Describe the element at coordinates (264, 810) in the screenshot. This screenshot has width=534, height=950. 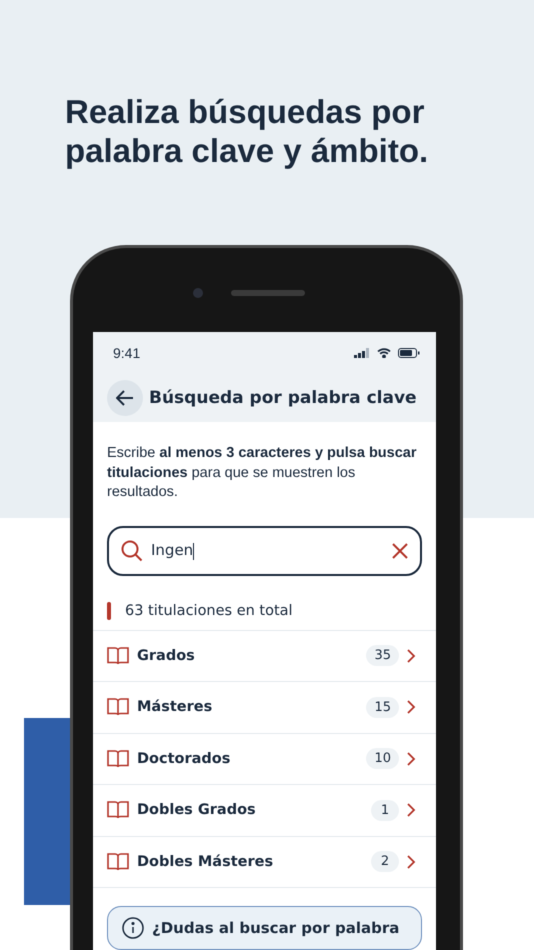
I see `category-item: Dobles Grados 1` at that location.